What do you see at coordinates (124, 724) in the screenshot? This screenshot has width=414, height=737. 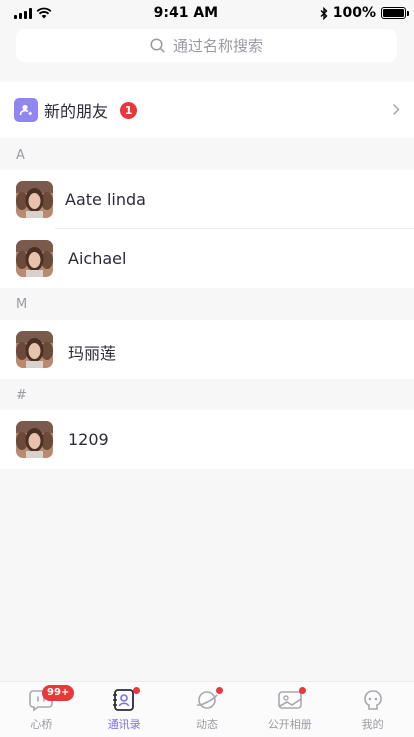 I see `tab-label: 通讯录` at bounding box center [124, 724].